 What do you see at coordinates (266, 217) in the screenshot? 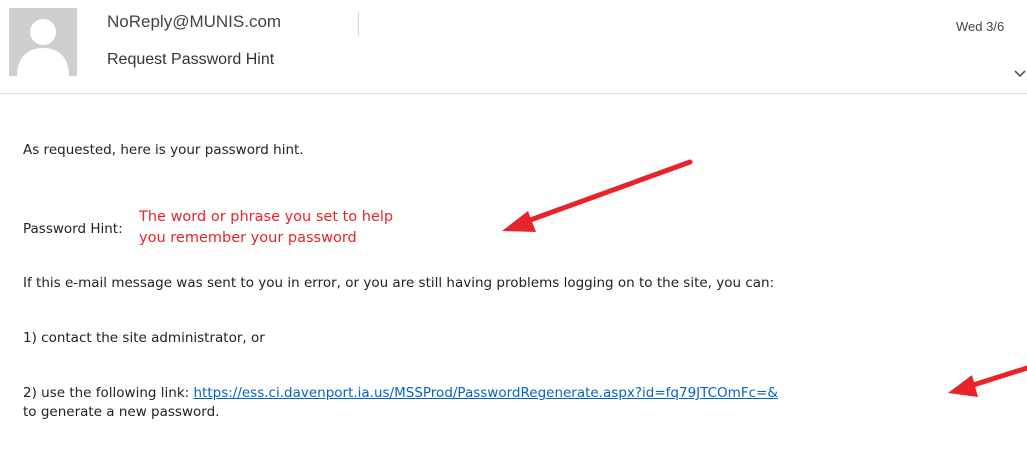
I see `password-hint-line: The word or phrase you set to help` at bounding box center [266, 217].